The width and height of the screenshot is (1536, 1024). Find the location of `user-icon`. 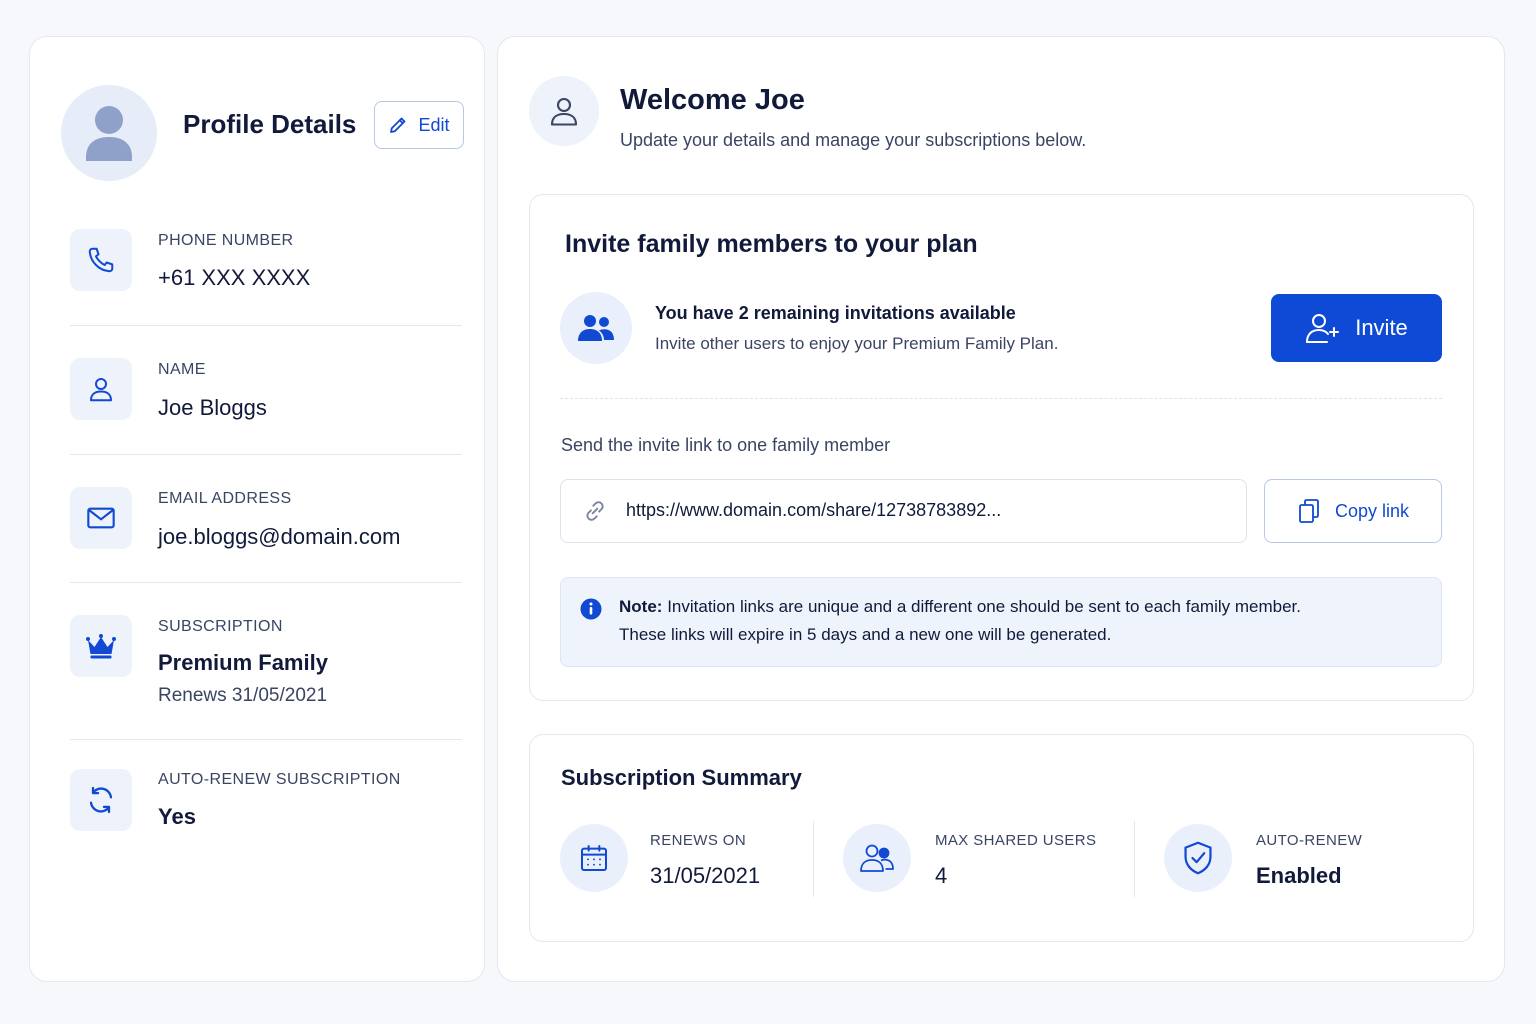

user-icon is located at coordinates (101, 390).